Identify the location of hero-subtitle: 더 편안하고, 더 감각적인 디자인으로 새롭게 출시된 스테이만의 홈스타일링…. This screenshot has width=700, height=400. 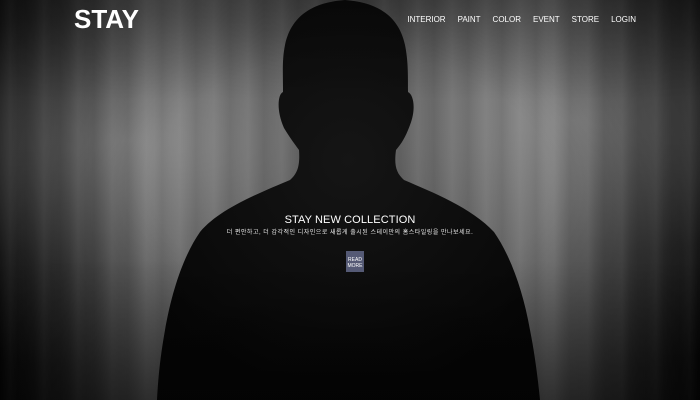
(350, 233).